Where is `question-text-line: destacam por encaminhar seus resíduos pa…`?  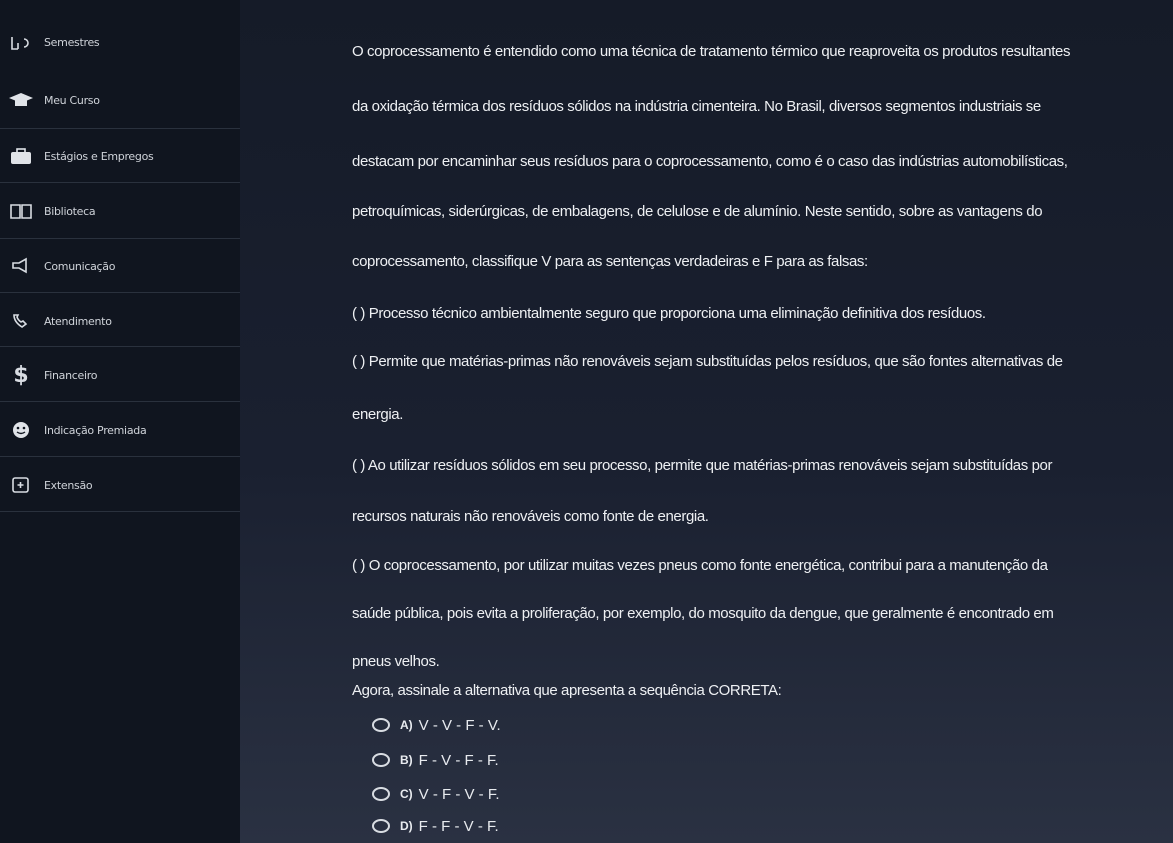 question-text-line: destacam por encaminhar seus resíduos pa… is located at coordinates (710, 161).